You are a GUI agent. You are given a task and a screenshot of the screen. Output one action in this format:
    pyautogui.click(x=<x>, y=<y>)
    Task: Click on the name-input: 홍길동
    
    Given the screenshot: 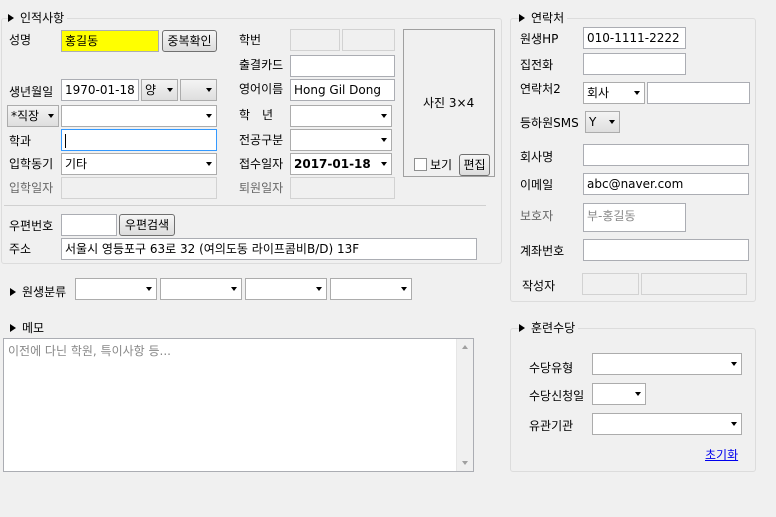 What is the action you would take?
    pyautogui.click(x=110, y=41)
    